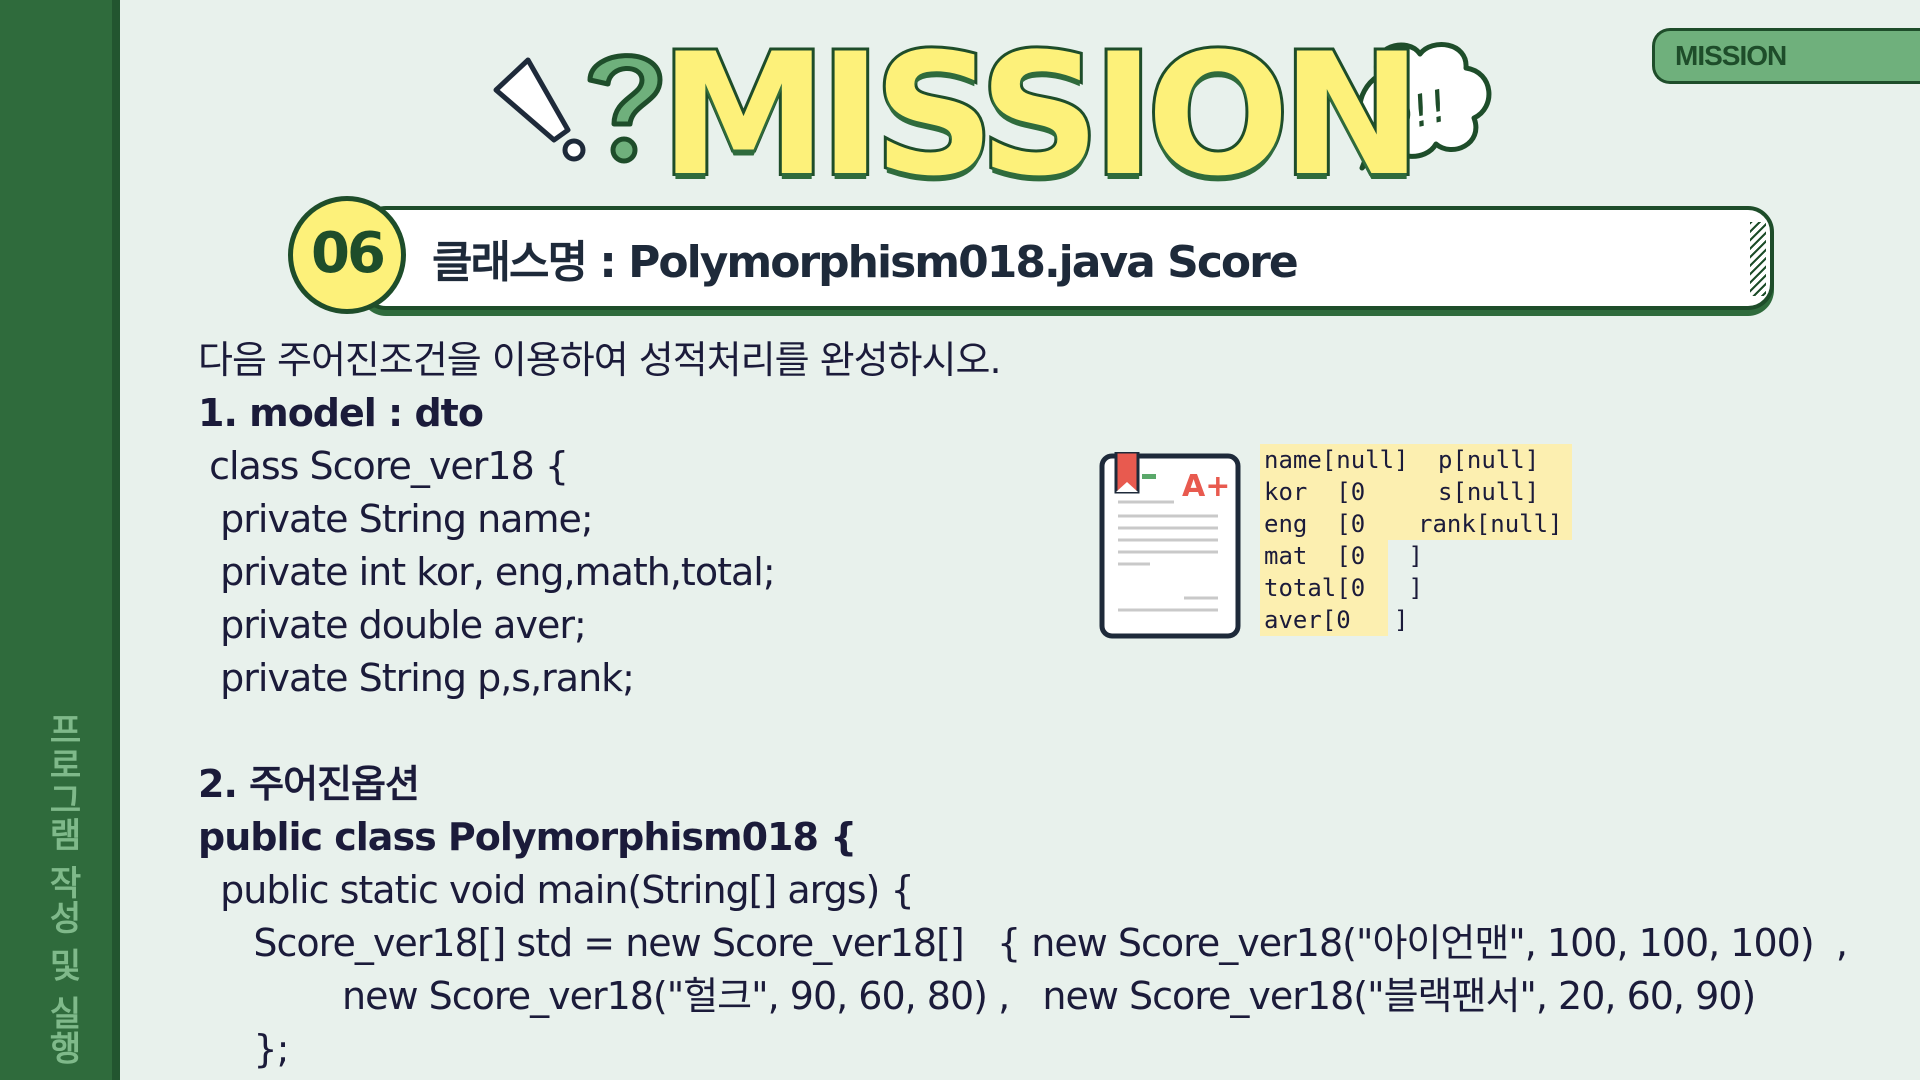 The image size is (1920, 1080). I want to click on content-line: 1. model : dto, so click(341, 413).